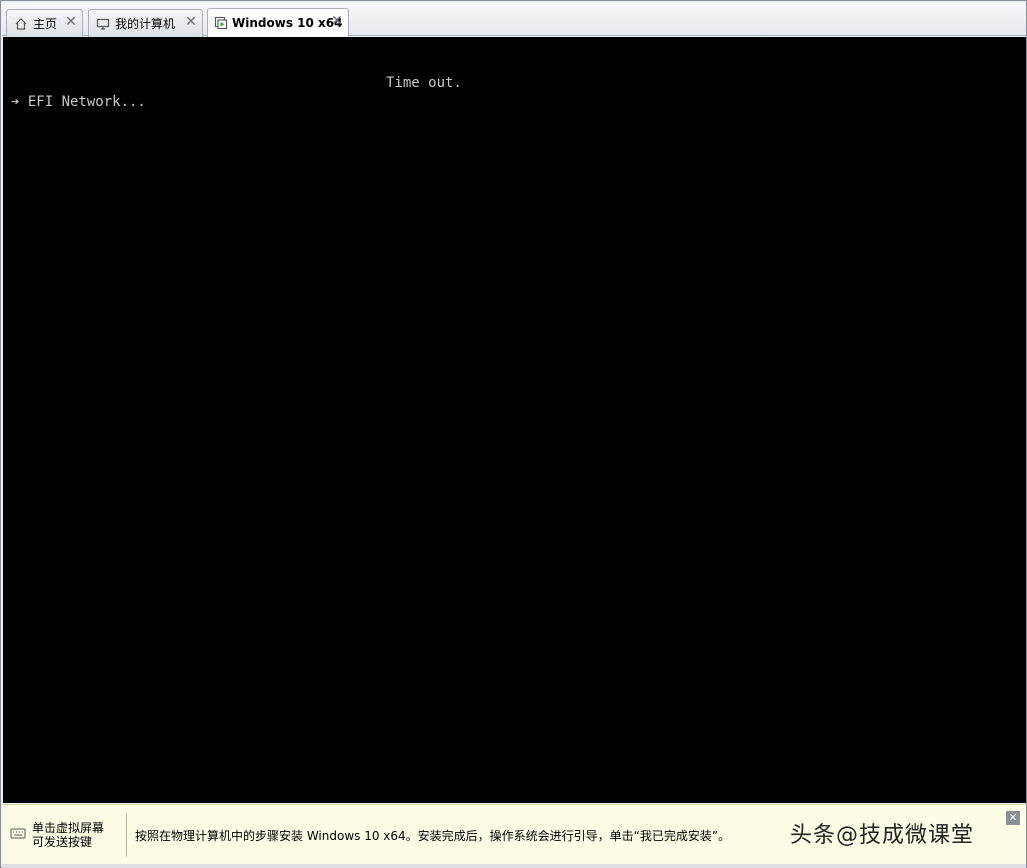 The height and width of the screenshot is (868, 1027). What do you see at coordinates (18, 834) in the screenshot?
I see `keyboard-icon` at bounding box center [18, 834].